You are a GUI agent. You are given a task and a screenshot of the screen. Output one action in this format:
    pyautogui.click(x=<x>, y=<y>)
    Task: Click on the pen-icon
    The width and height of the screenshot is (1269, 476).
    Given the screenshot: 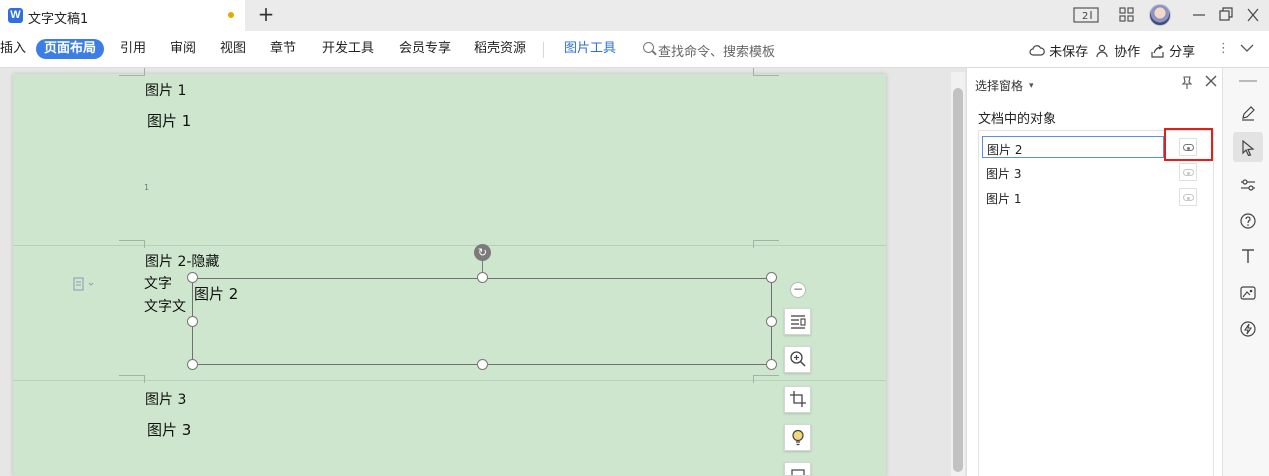 What is the action you would take?
    pyautogui.click(x=1248, y=112)
    